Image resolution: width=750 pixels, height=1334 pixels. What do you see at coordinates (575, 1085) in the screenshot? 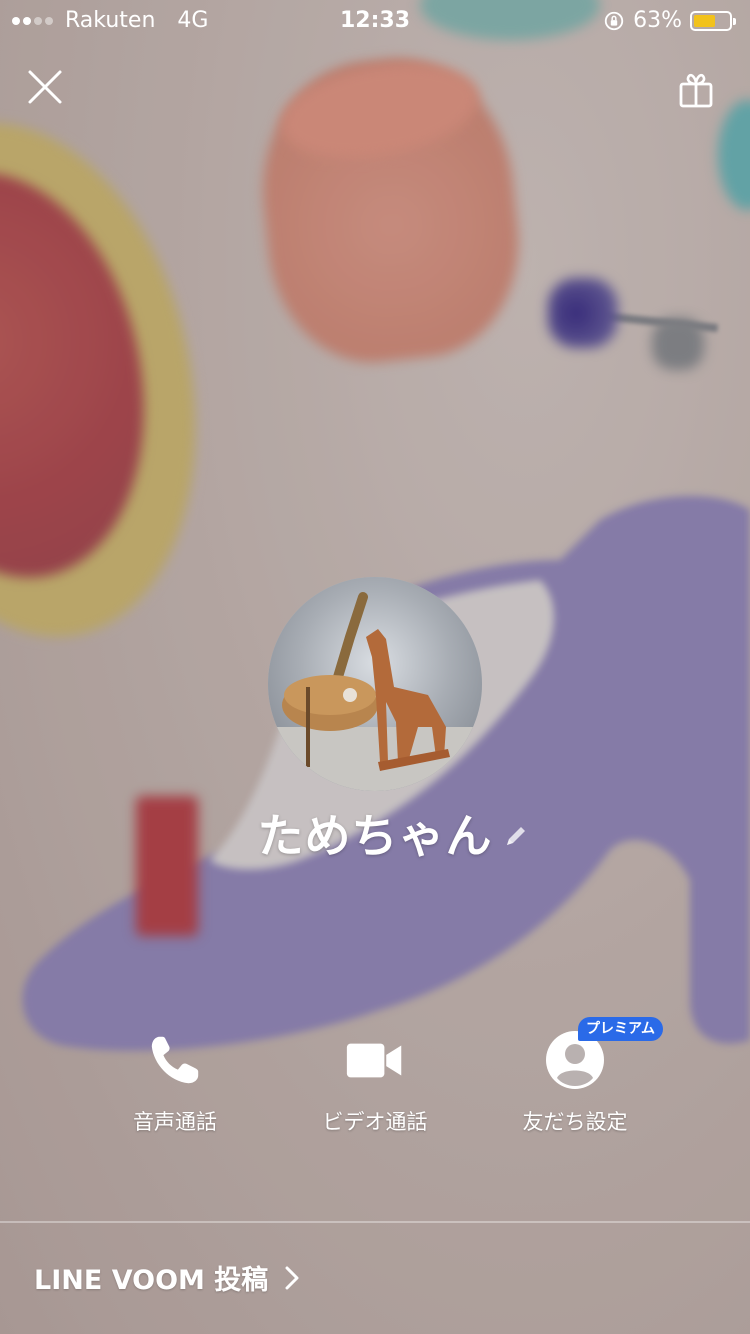
I see `friend-settings-button: 友だち設定` at bounding box center [575, 1085].